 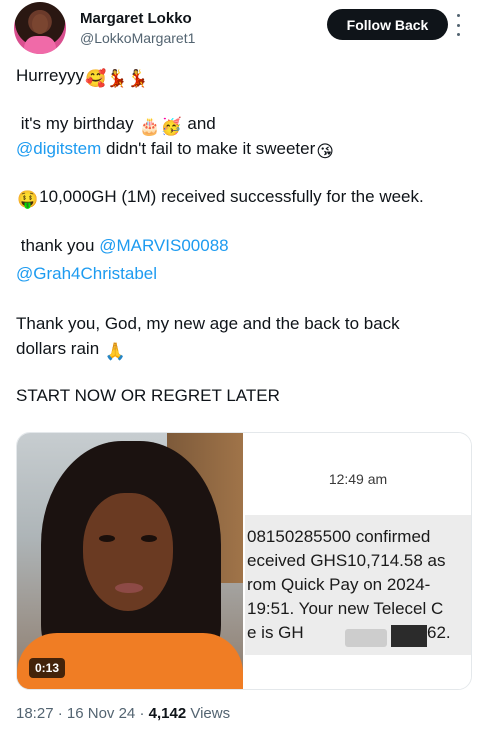 I want to click on follow-back-button: Follow Back, so click(x=387, y=24).